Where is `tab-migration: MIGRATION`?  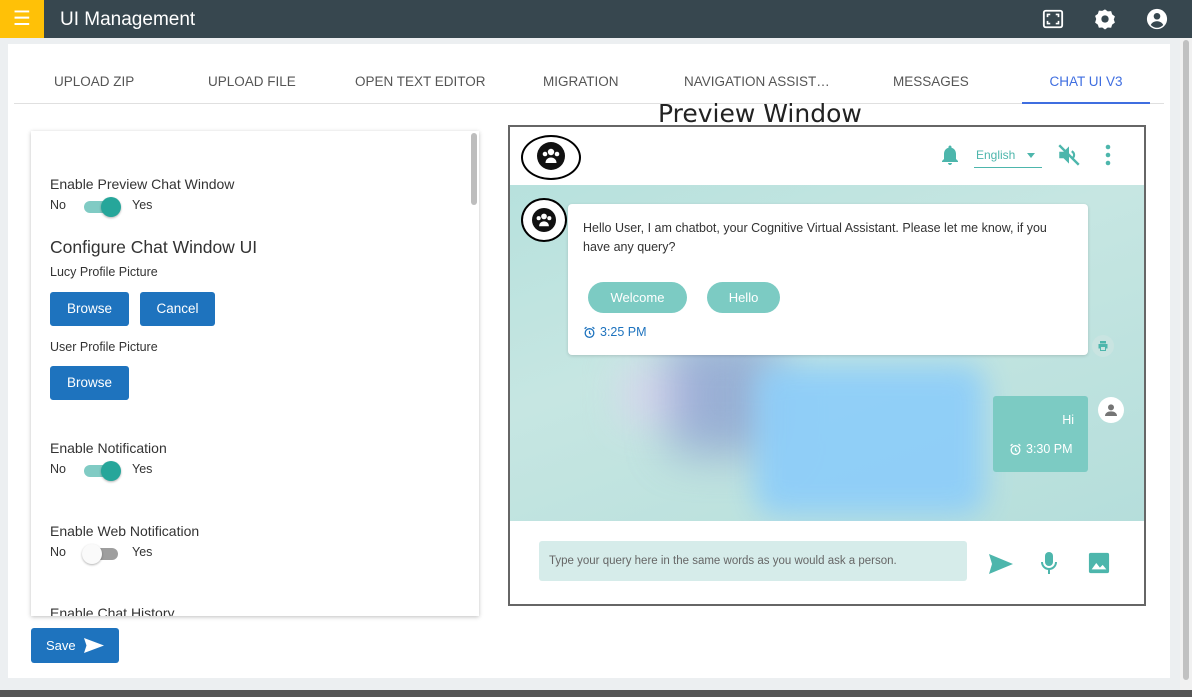 tab-migration: MIGRATION is located at coordinates (581, 83).